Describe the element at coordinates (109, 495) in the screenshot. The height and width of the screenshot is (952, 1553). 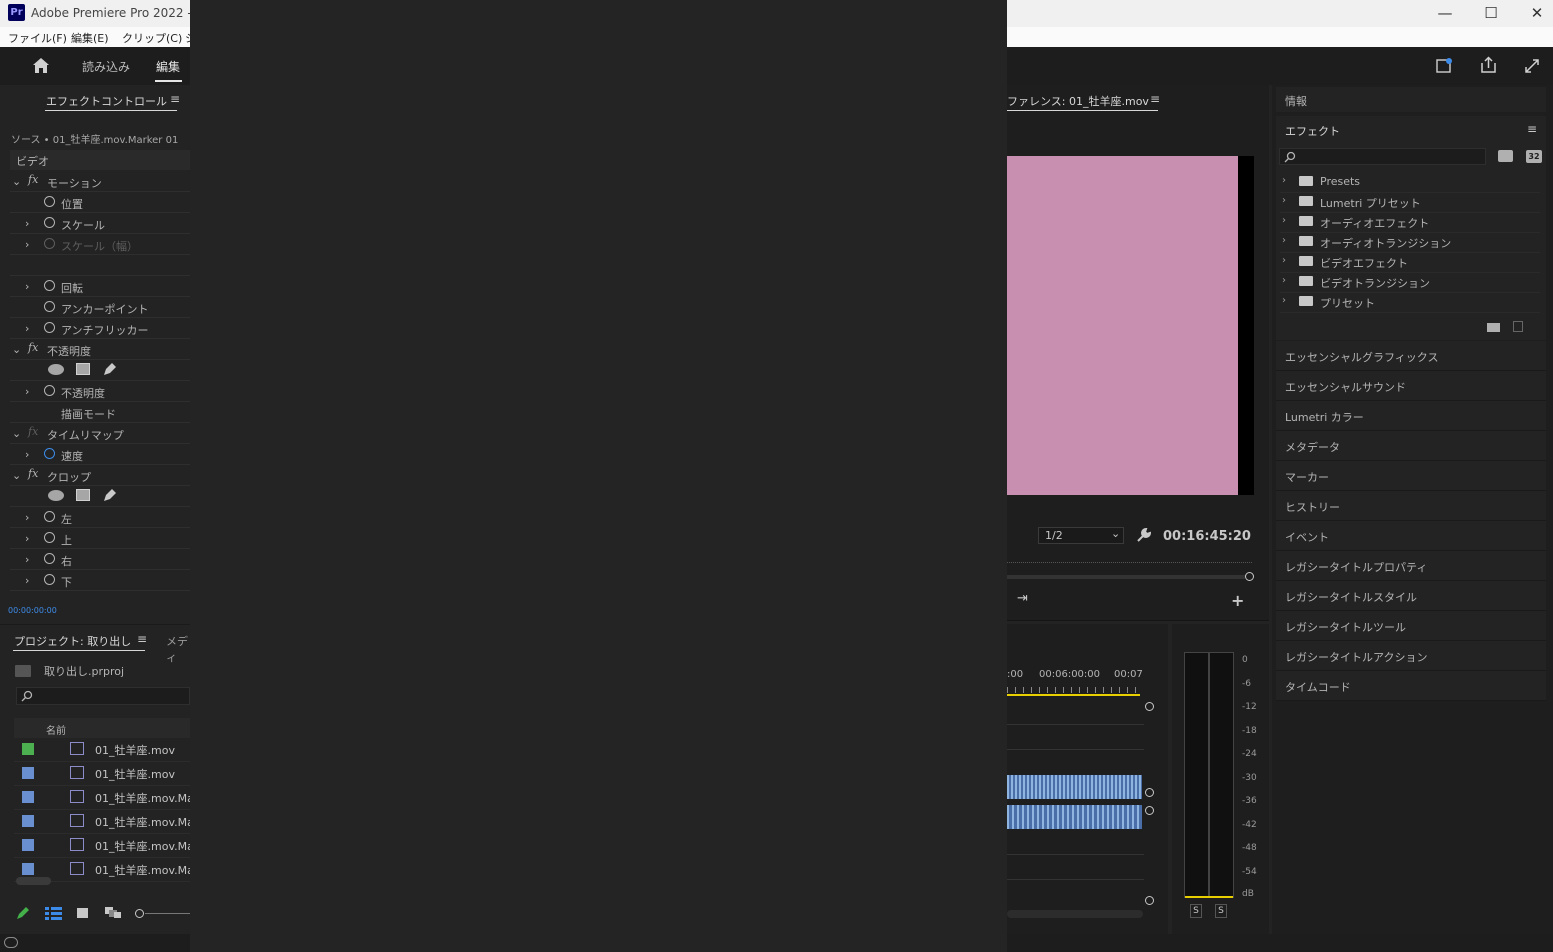
I see `pen-mask-icon` at that location.